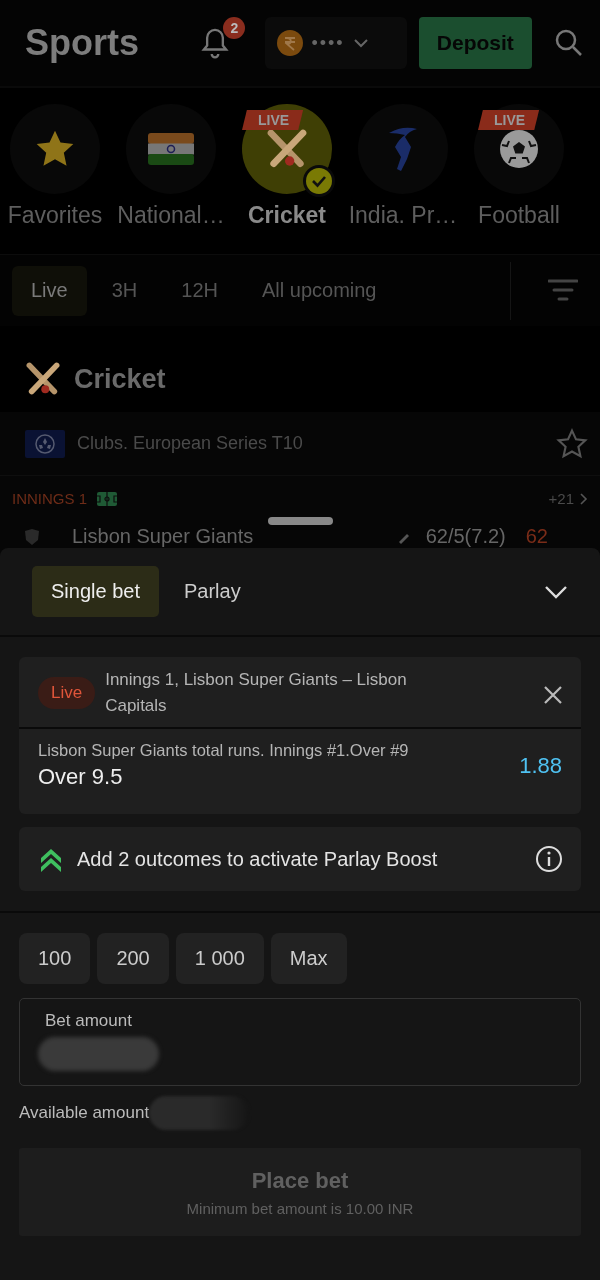 This screenshot has height=1280, width=600. I want to click on page-title: Sports, so click(82, 43).